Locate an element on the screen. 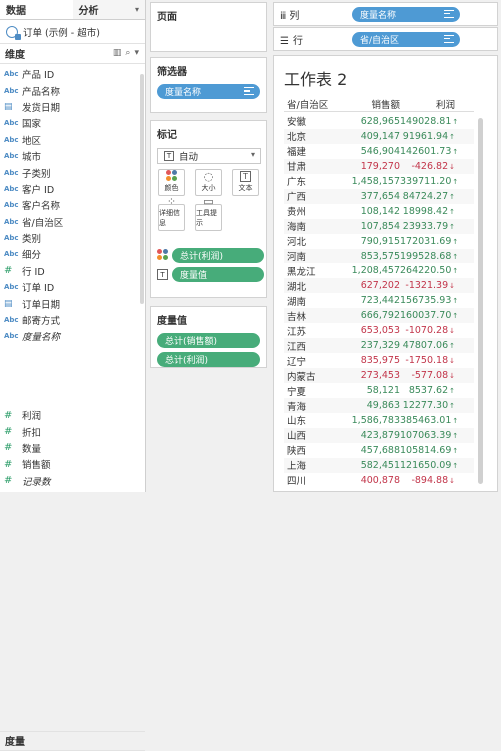 The height and width of the screenshot is (751, 501). tab-data: 数据 is located at coordinates (36, 9).